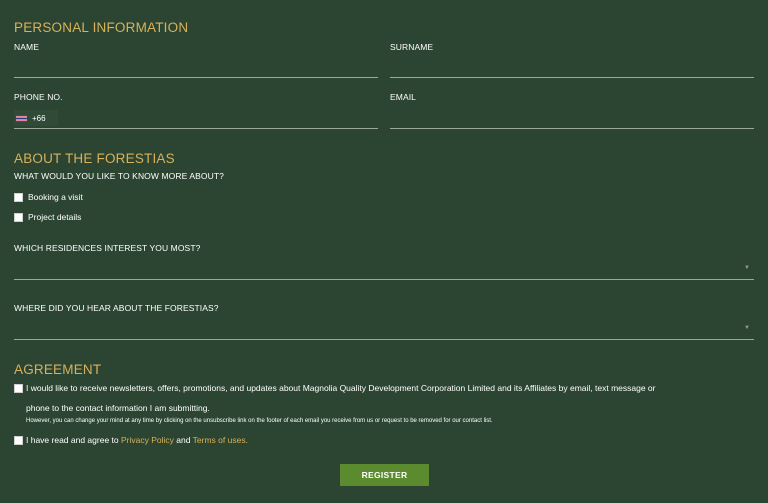  What do you see at coordinates (147, 440) in the screenshot?
I see `privacy-policy-link: Privacy Policy` at bounding box center [147, 440].